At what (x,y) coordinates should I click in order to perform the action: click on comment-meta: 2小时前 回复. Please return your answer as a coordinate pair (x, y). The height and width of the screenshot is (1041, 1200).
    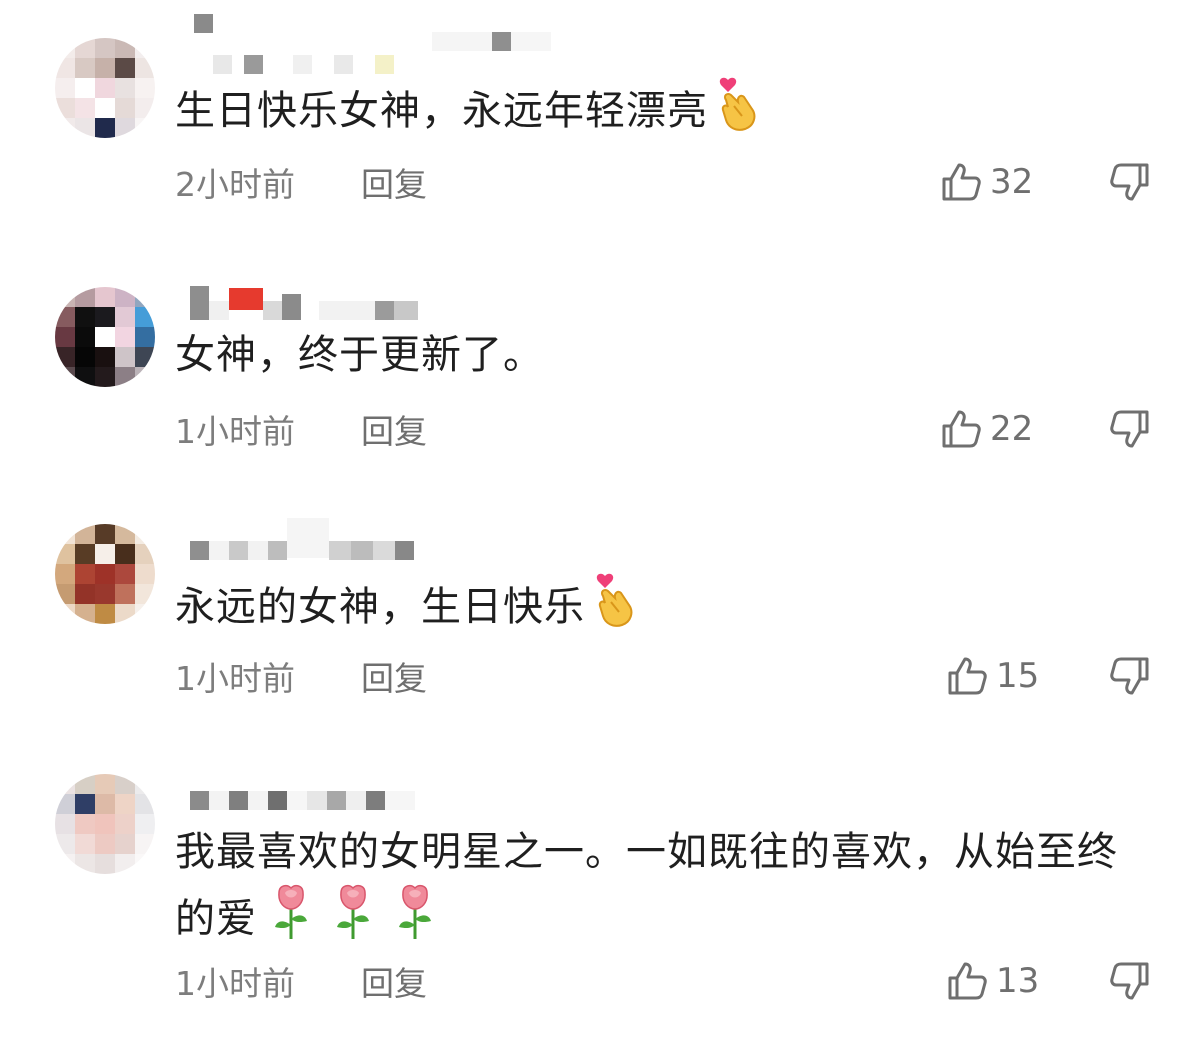
    Looking at the image, I should click on (301, 182).